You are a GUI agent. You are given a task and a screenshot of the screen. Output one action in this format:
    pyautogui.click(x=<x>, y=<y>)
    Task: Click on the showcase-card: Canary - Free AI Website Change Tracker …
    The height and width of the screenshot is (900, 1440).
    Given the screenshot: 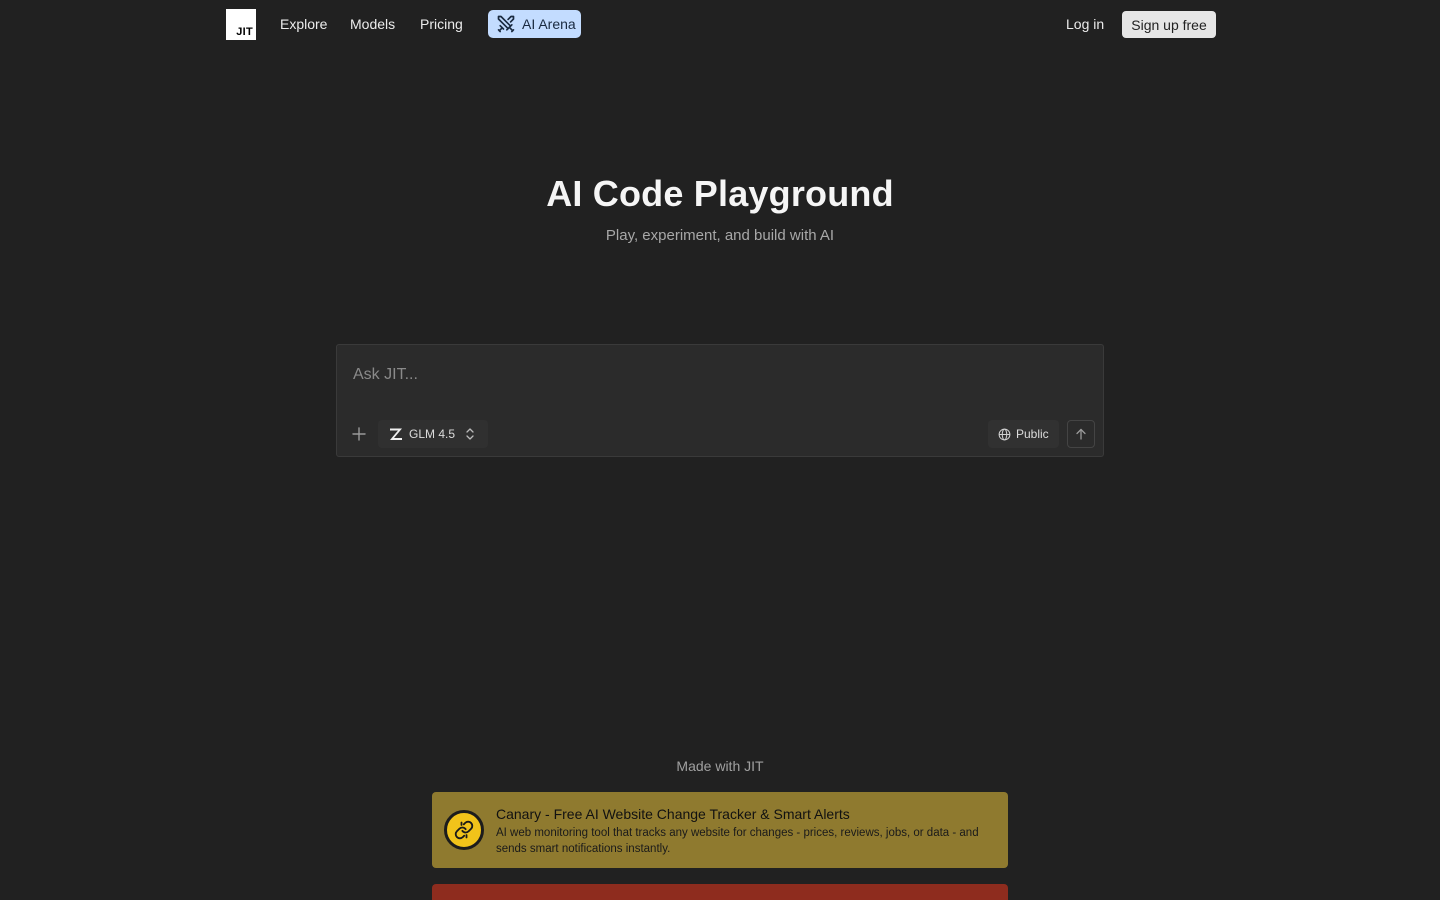 What is the action you would take?
    pyautogui.click(x=720, y=830)
    